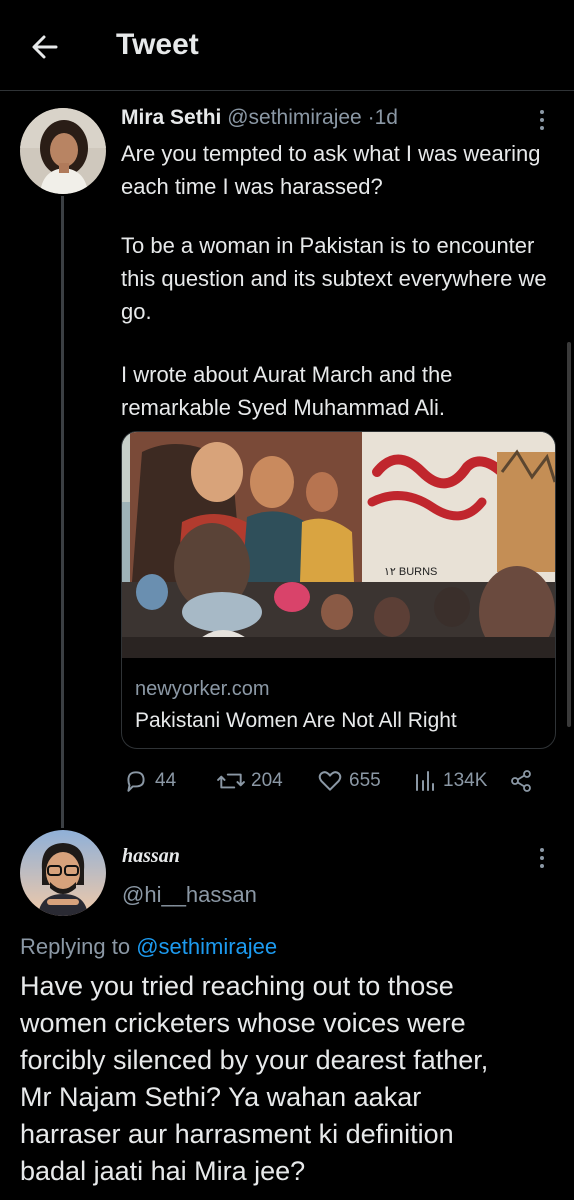  Describe the element at coordinates (410, 572) in the screenshot. I see `image-caption: ۱۲ BURNS` at that location.